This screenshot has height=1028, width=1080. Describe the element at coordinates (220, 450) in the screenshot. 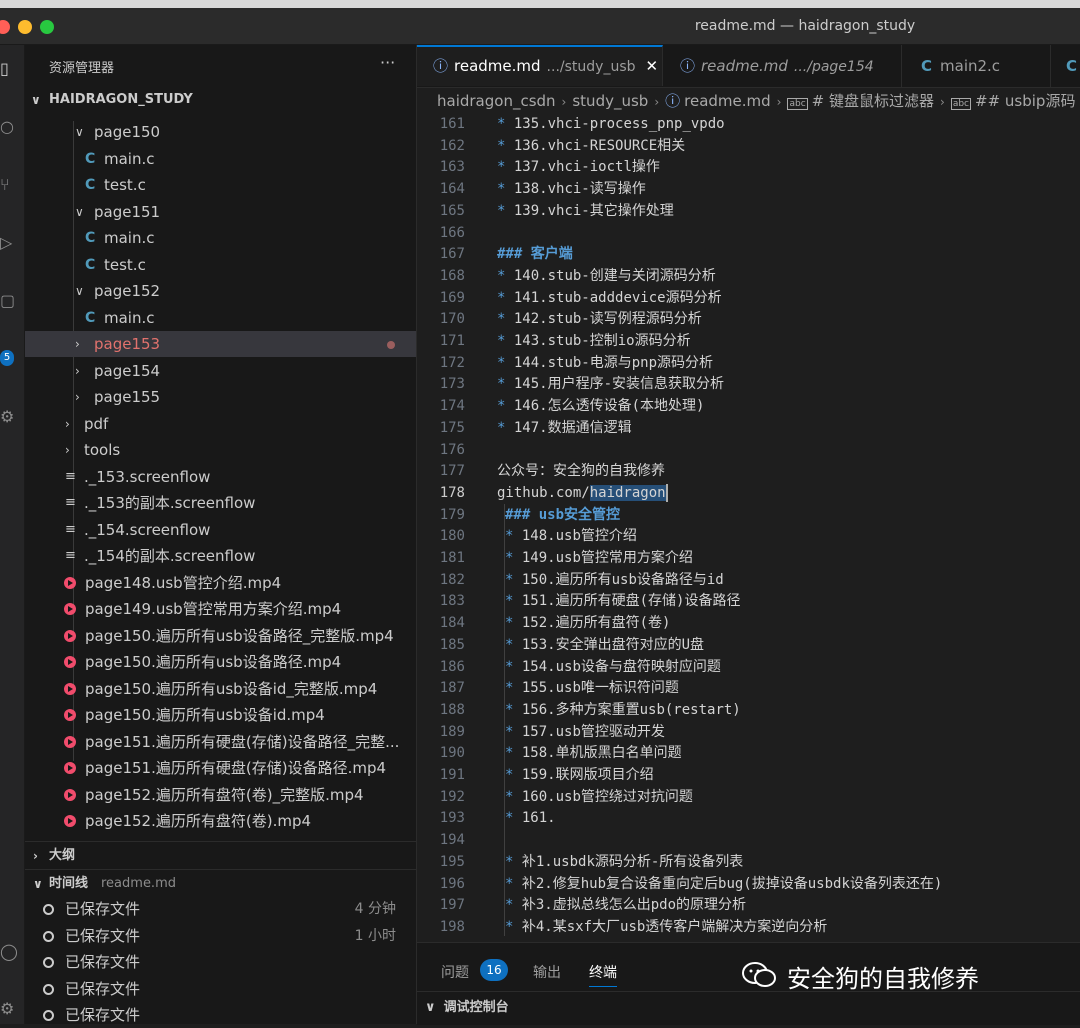

I see `tree-item: › tools` at that location.